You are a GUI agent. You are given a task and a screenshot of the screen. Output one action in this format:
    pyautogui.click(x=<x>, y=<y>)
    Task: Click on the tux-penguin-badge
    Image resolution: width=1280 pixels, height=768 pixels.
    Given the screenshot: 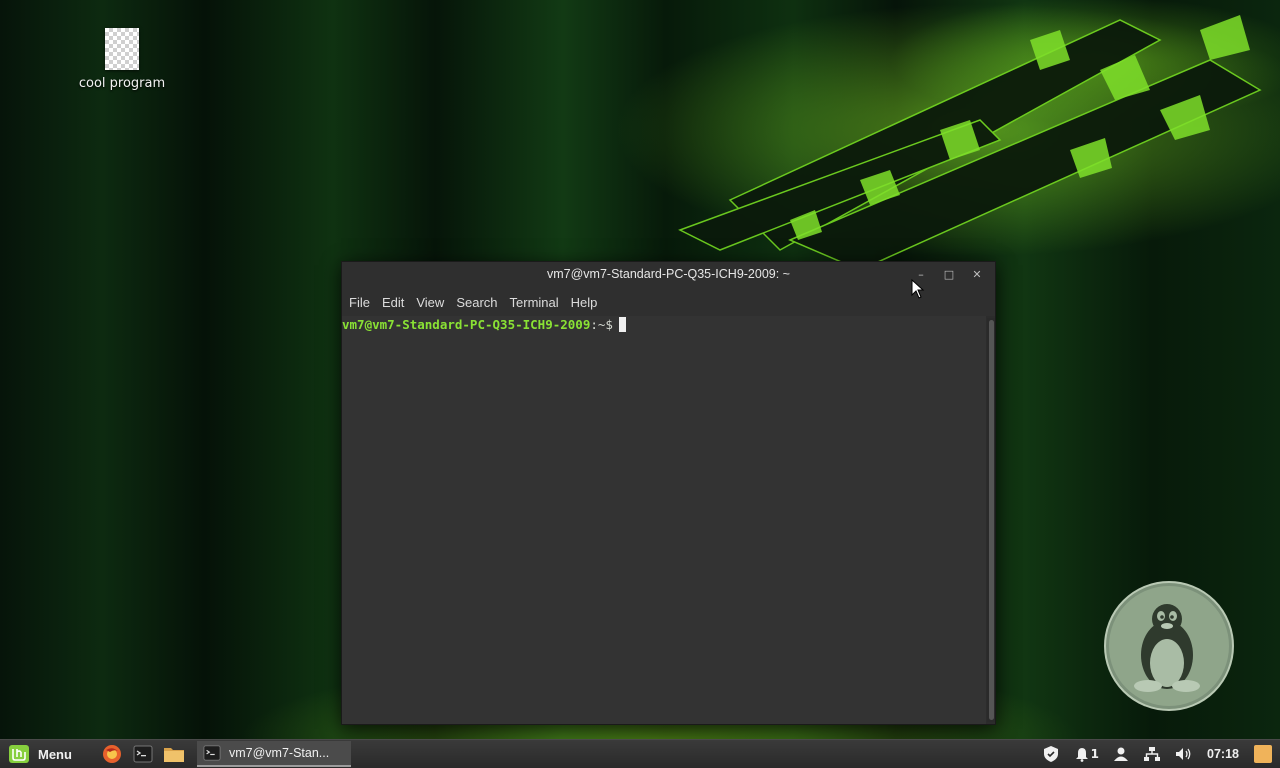 What is the action you would take?
    pyautogui.click(x=1169, y=646)
    